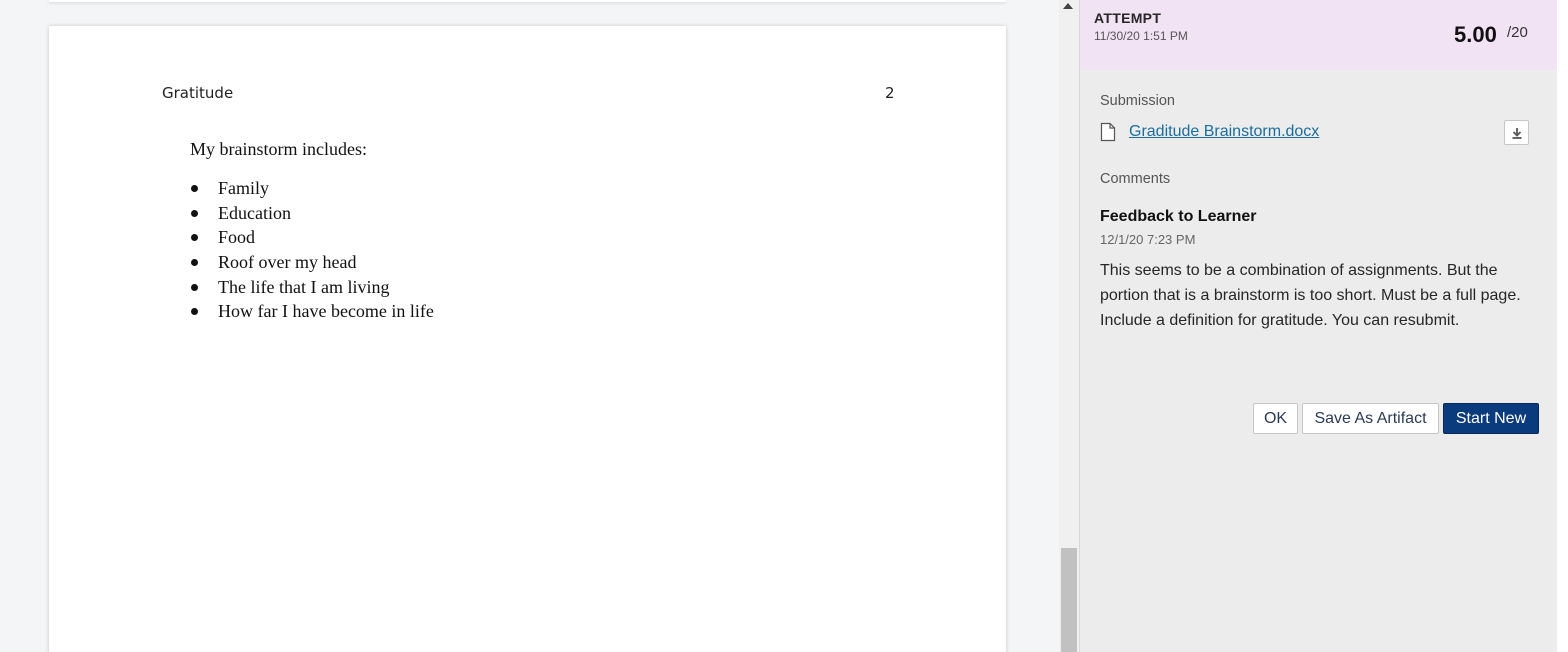 The height and width of the screenshot is (652, 1568). Describe the element at coordinates (312, 237) in the screenshot. I see `list-item: Food` at that location.